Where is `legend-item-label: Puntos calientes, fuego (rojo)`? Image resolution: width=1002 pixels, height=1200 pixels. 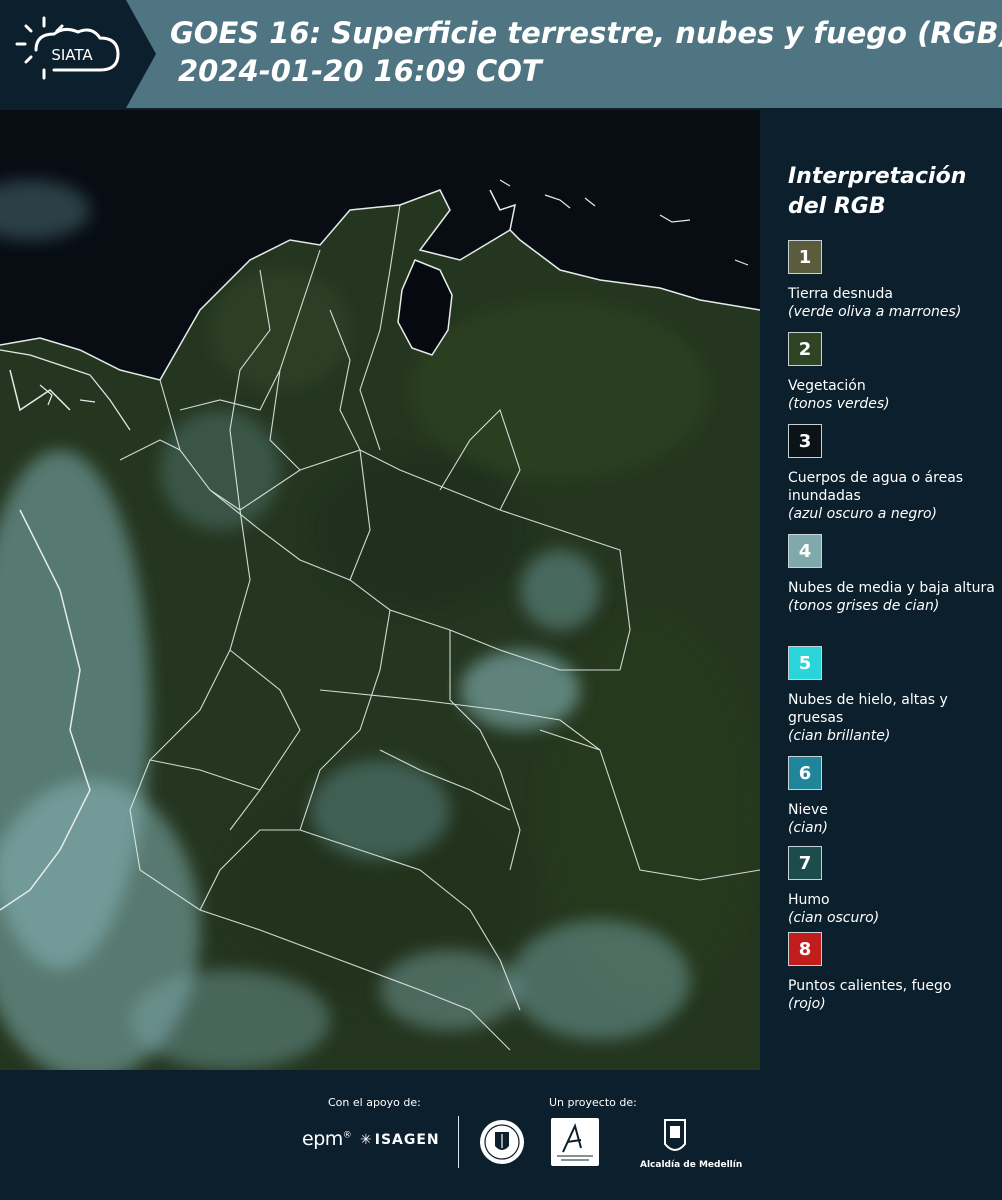
legend-item-label: Puntos calientes, fuego (rojo) is located at coordinates (894, 995).